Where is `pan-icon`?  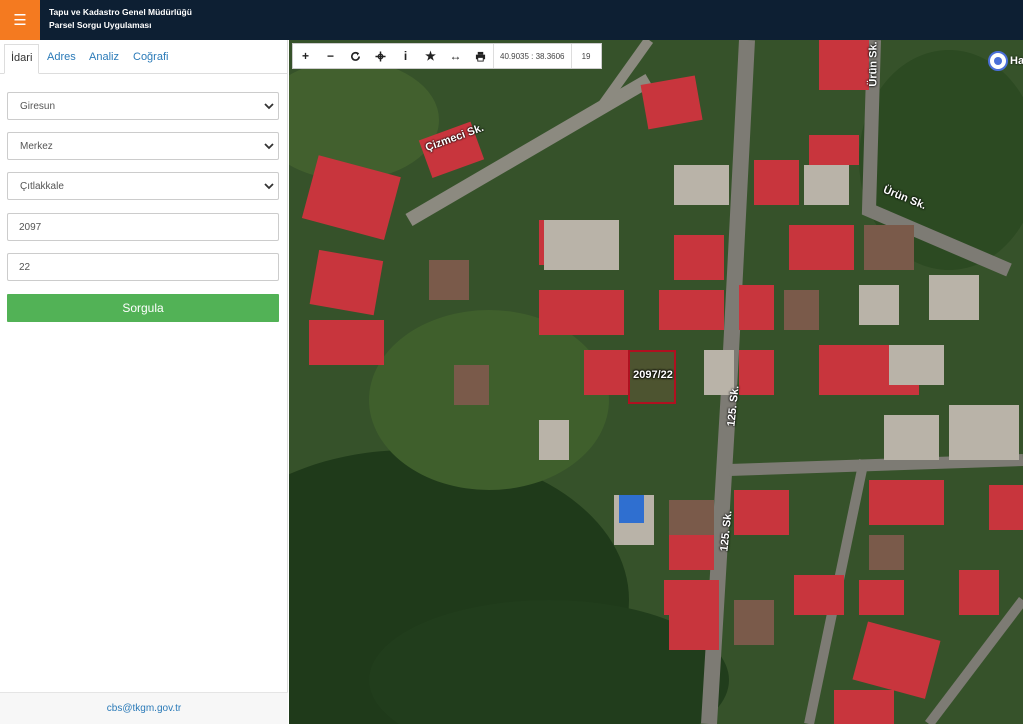 pan-icon is located at coordinates (380, 56).